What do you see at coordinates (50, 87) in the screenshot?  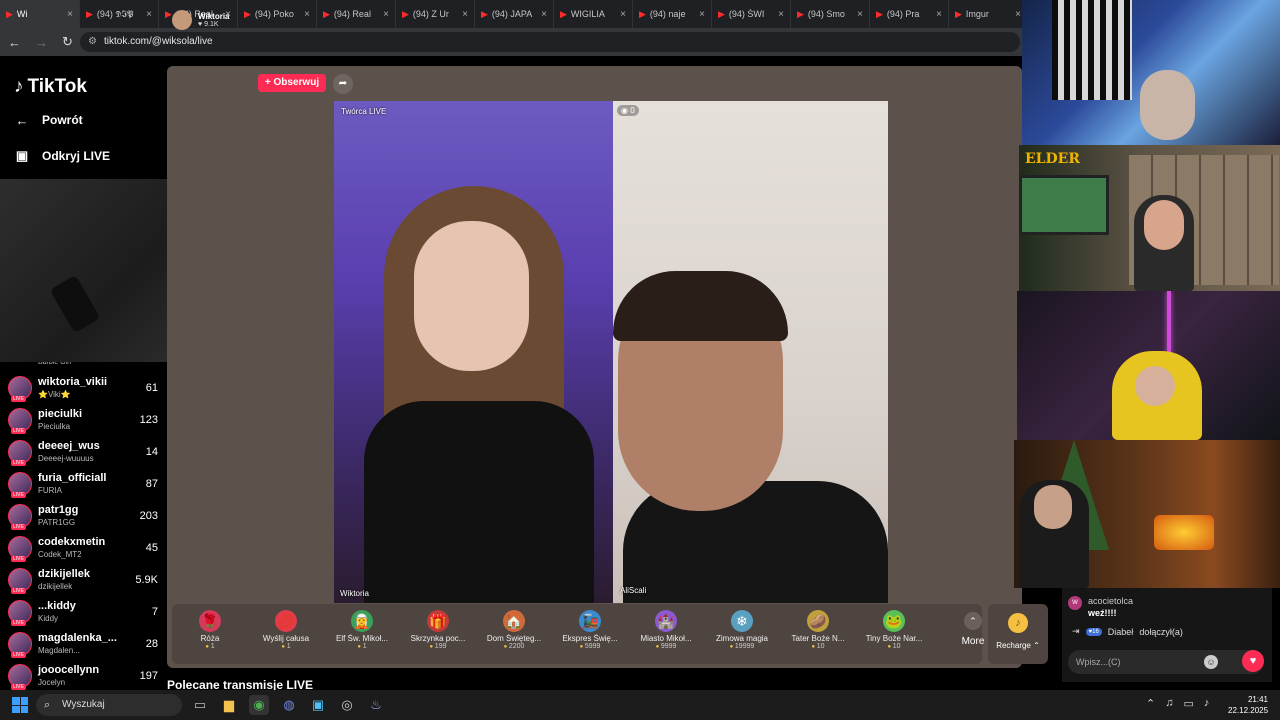 I see `tiktok-logo: ♪ TikTok` at bounding box center [50, 87].